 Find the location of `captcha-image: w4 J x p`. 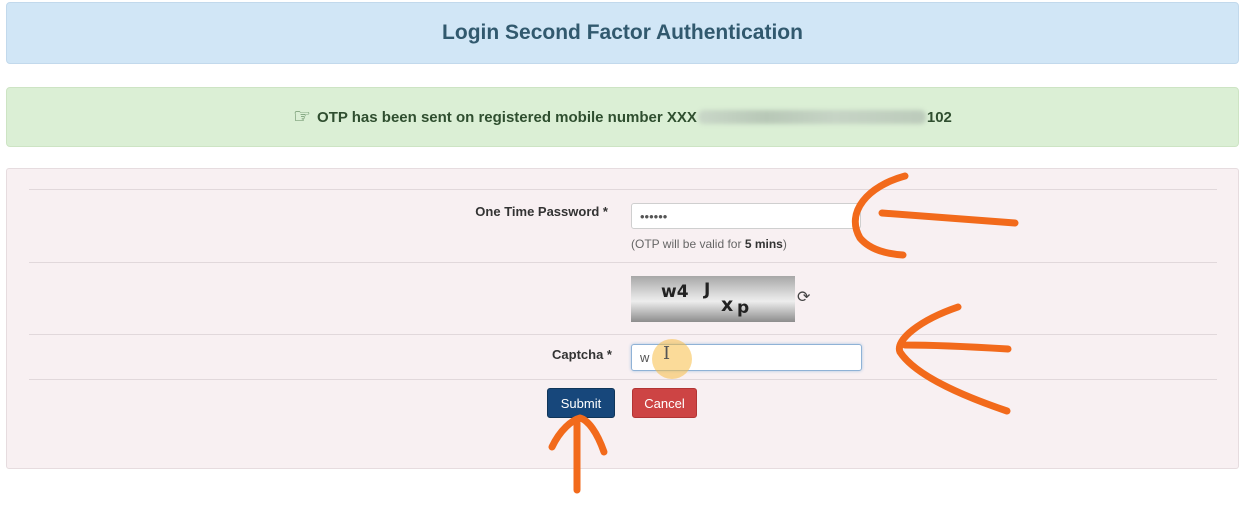

captcha-image: w4 J x p is located at coordinates (713, 299).